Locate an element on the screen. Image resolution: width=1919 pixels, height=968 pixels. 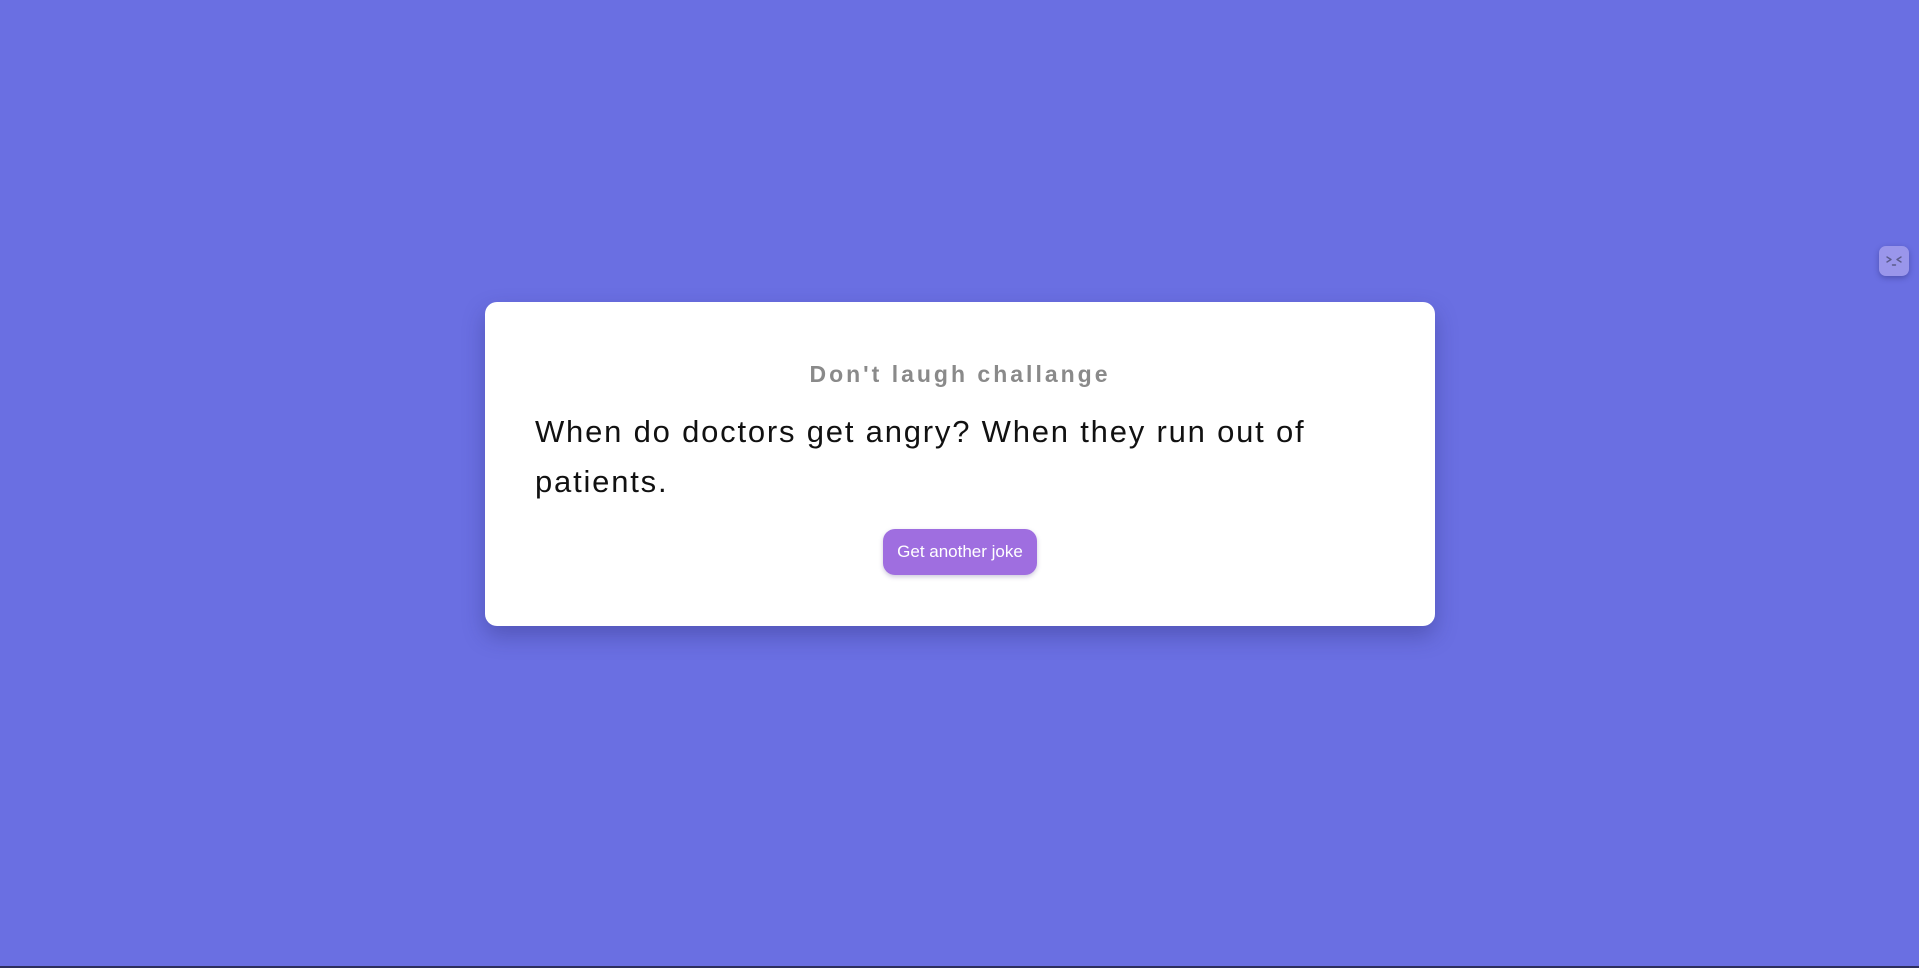
get-another-joke-button: Get another joke is located at coordinates (960, 552).